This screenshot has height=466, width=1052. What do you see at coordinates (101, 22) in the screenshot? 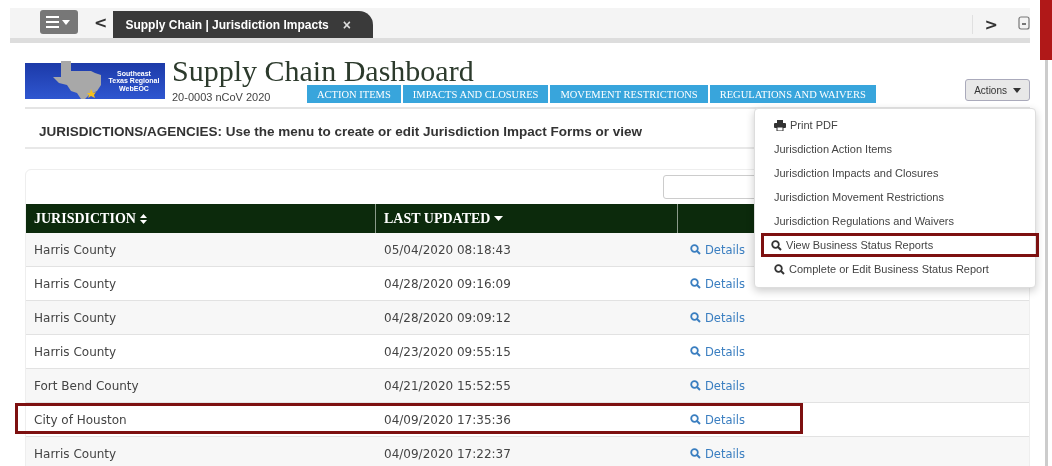
I see `back-button: <` at bounding box center [101, 22].